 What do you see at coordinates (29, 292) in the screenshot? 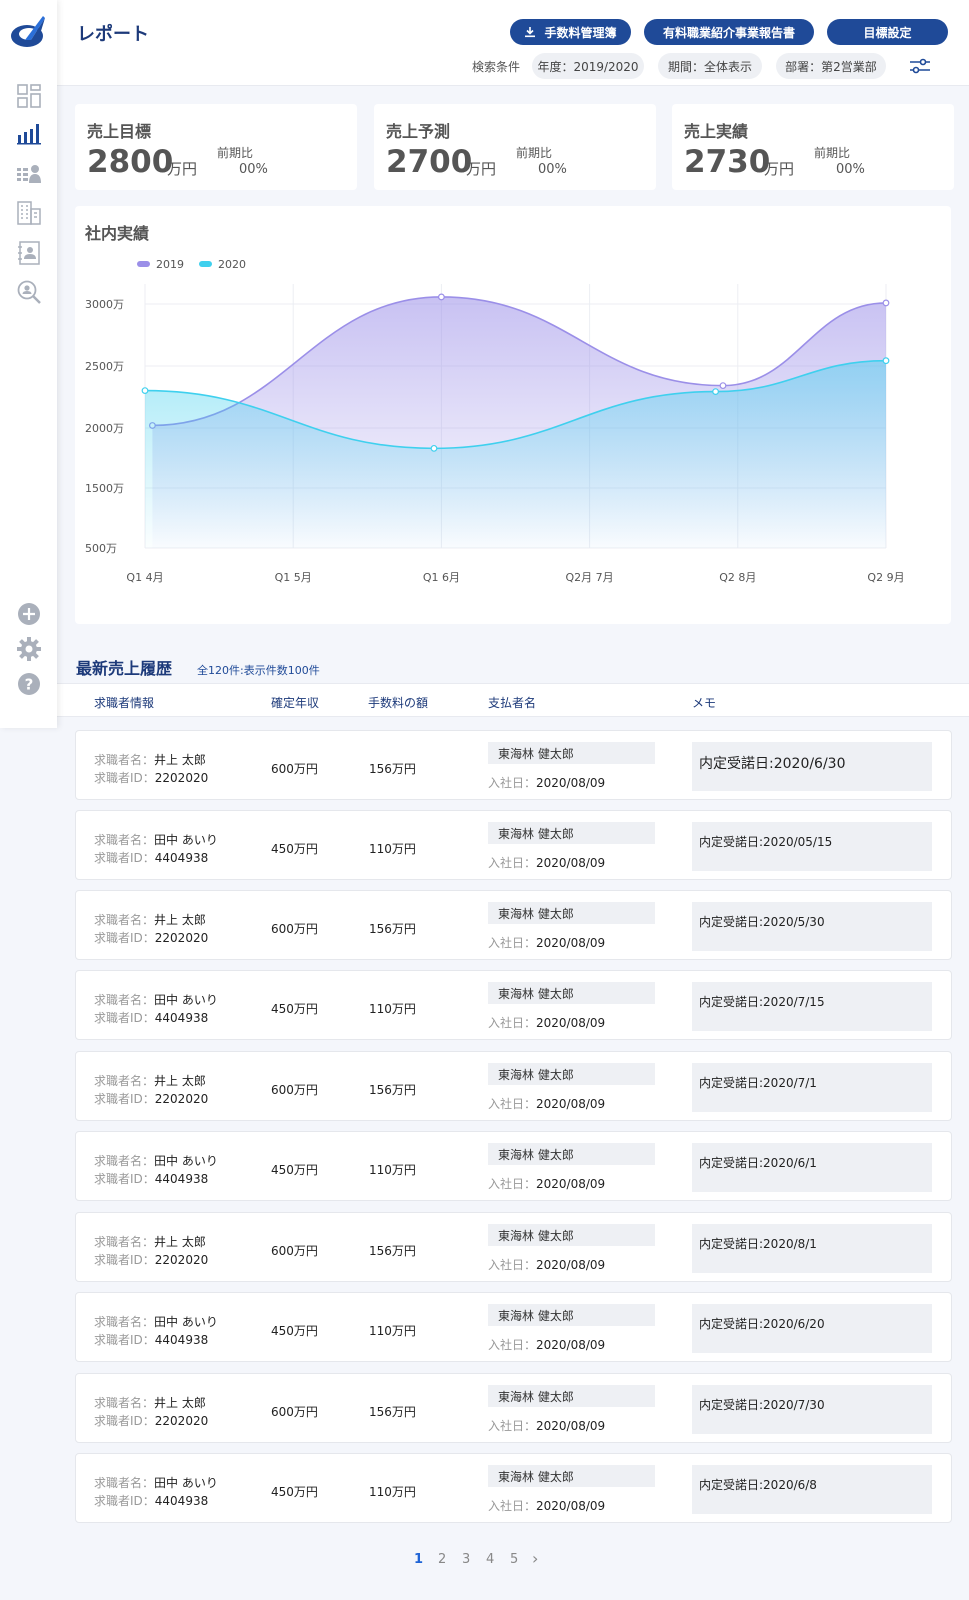
I see `search-person-icon` at bounding box center [29, 292].